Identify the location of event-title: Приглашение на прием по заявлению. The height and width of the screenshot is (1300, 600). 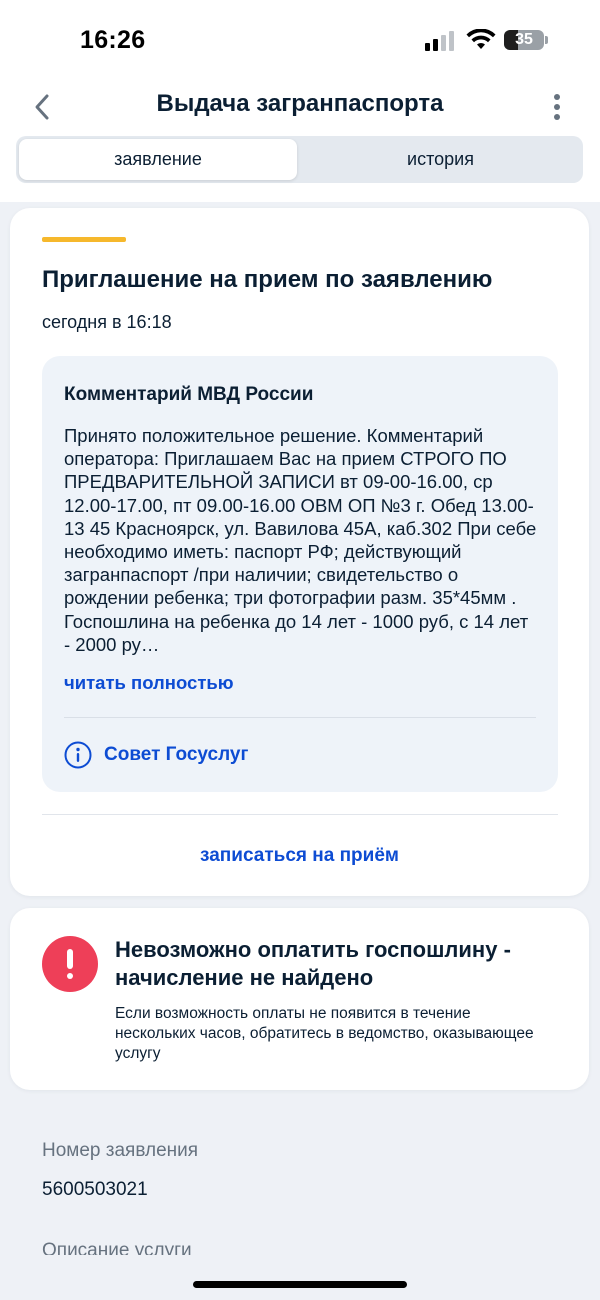
(267, 279).